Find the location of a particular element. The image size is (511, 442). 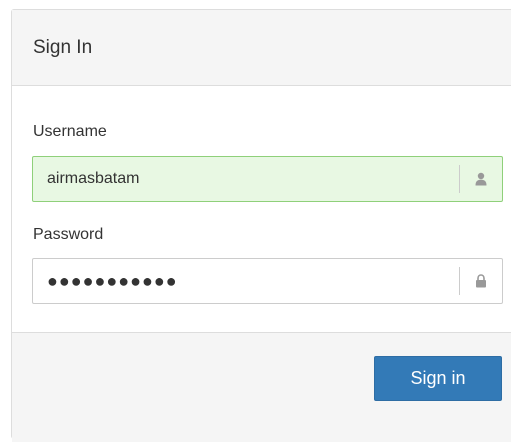

page-title: Sign In is located at coordinates (63, 47).